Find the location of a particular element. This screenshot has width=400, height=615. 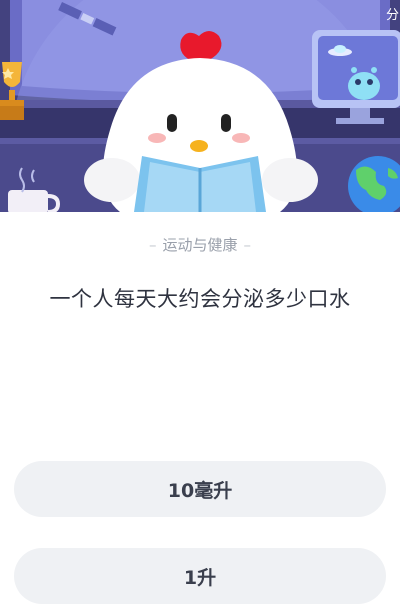

question-category: – 运动与健康 – is located at coordinates (200, 244).